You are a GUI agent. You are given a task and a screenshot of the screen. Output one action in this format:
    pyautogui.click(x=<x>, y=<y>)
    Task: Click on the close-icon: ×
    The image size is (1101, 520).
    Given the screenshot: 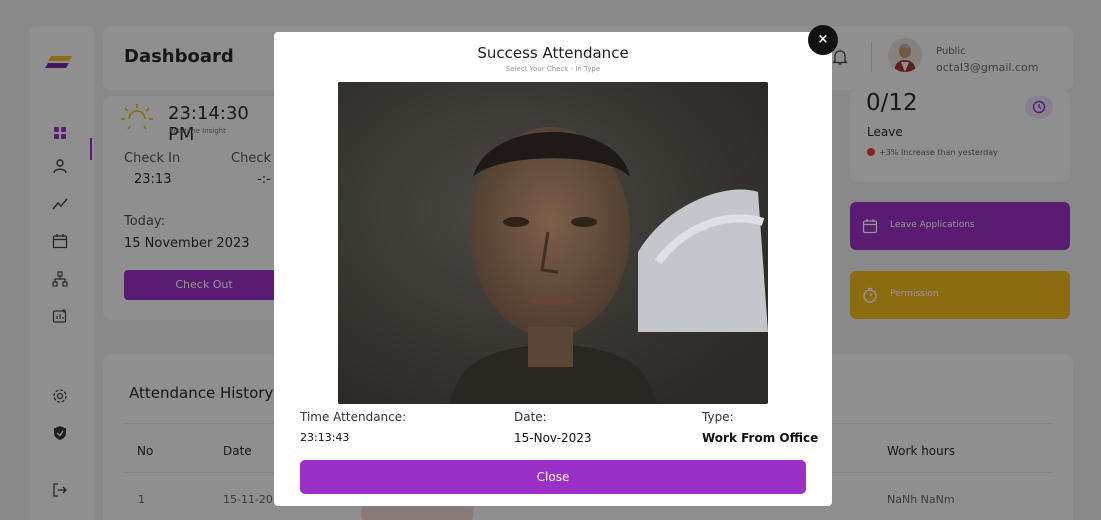 What is the action you would take?
    pyautogui.click(x=823, y=40)
    